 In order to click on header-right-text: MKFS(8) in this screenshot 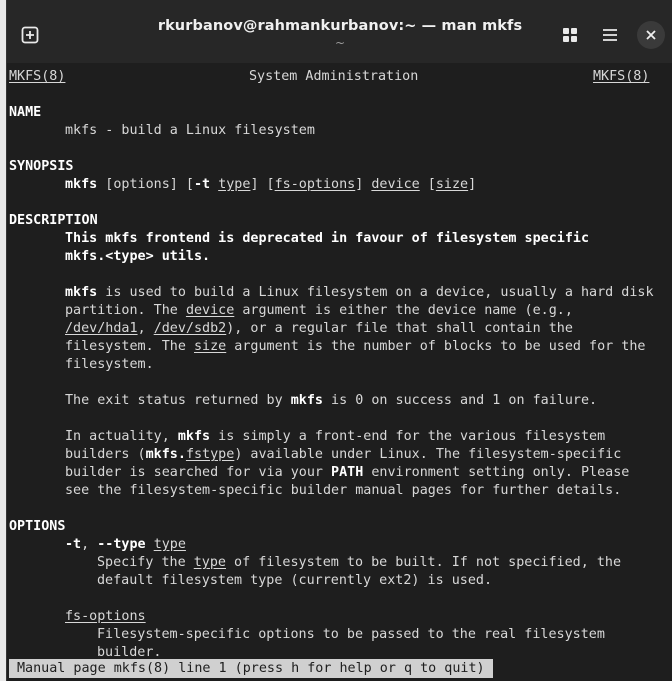, I will do `click(621, 76)`.